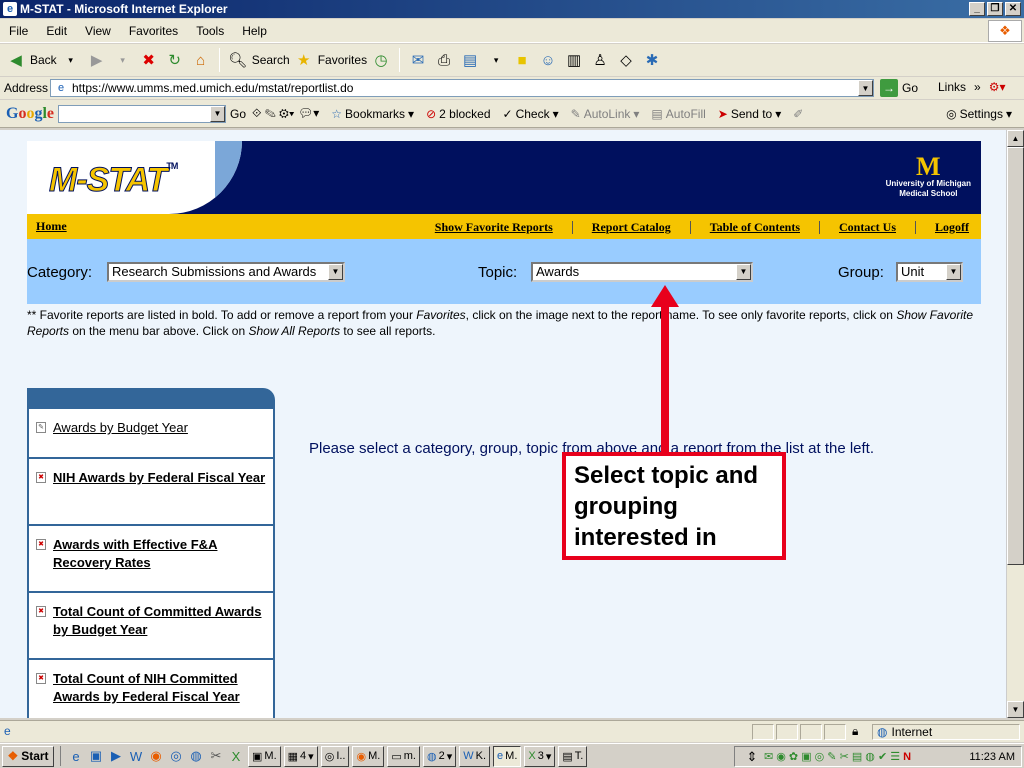  I want to click on category-select: Research Submissions and Awards ▼, so click(226, 272).